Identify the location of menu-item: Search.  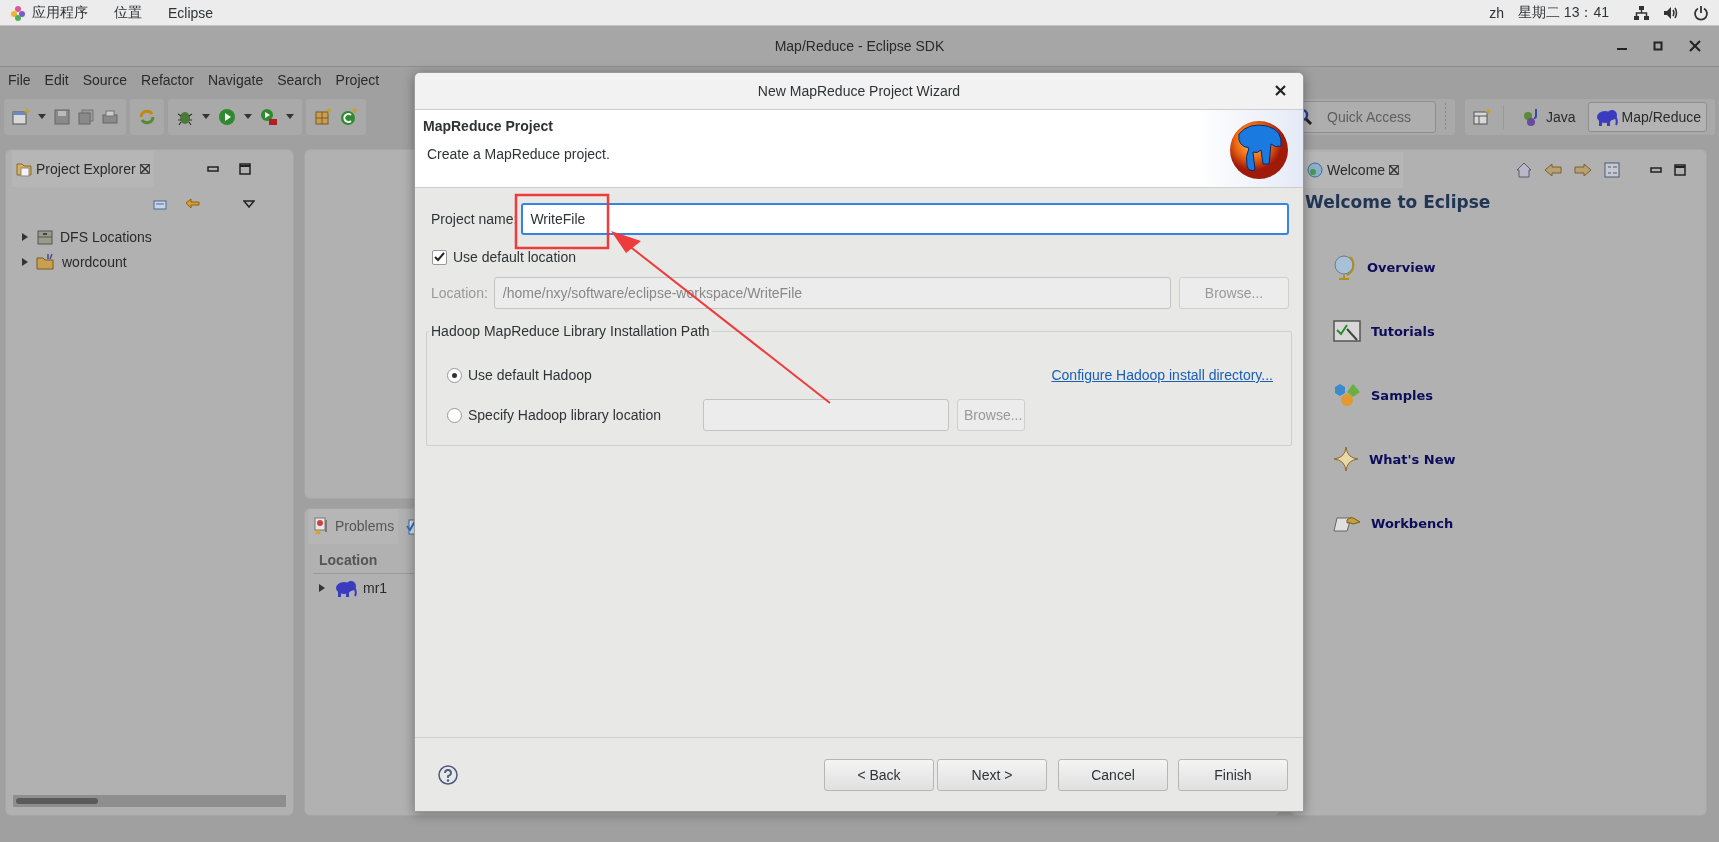
(299, 80).